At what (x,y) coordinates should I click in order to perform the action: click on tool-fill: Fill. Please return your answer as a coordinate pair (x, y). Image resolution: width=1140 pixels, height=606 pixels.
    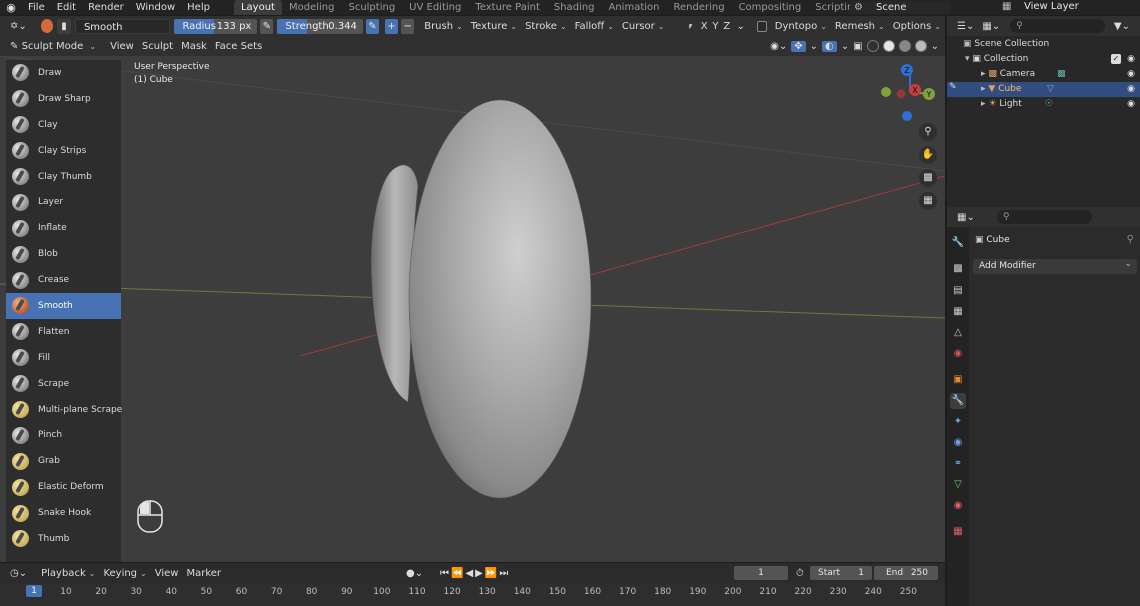
    Looking at the image, I should click on (63, 358).